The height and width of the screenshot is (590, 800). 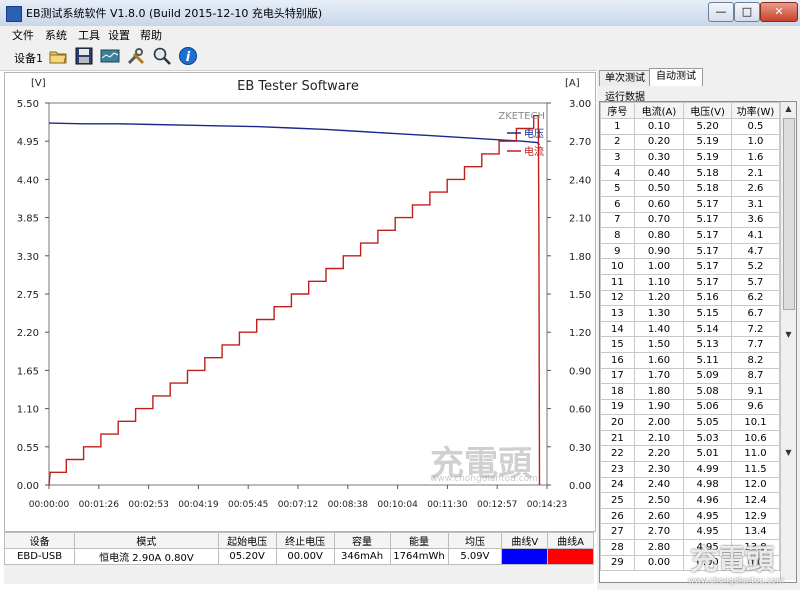 I want to click on y-left-tick-label: 2.20, so click(x=28, y=333).